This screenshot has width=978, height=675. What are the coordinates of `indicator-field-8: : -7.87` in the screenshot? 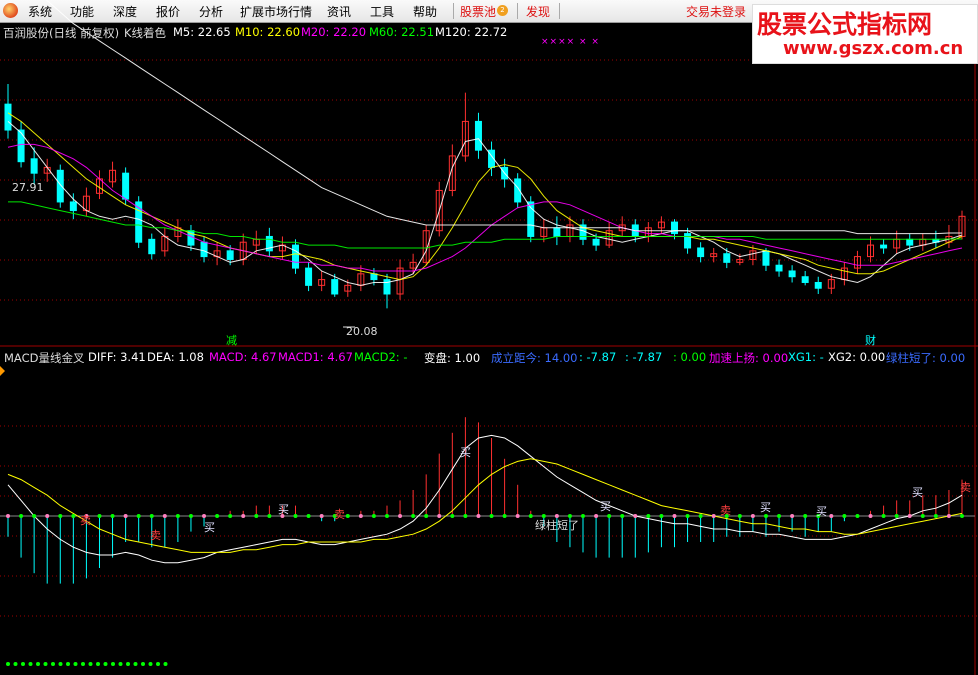 It's located at (644, 357).